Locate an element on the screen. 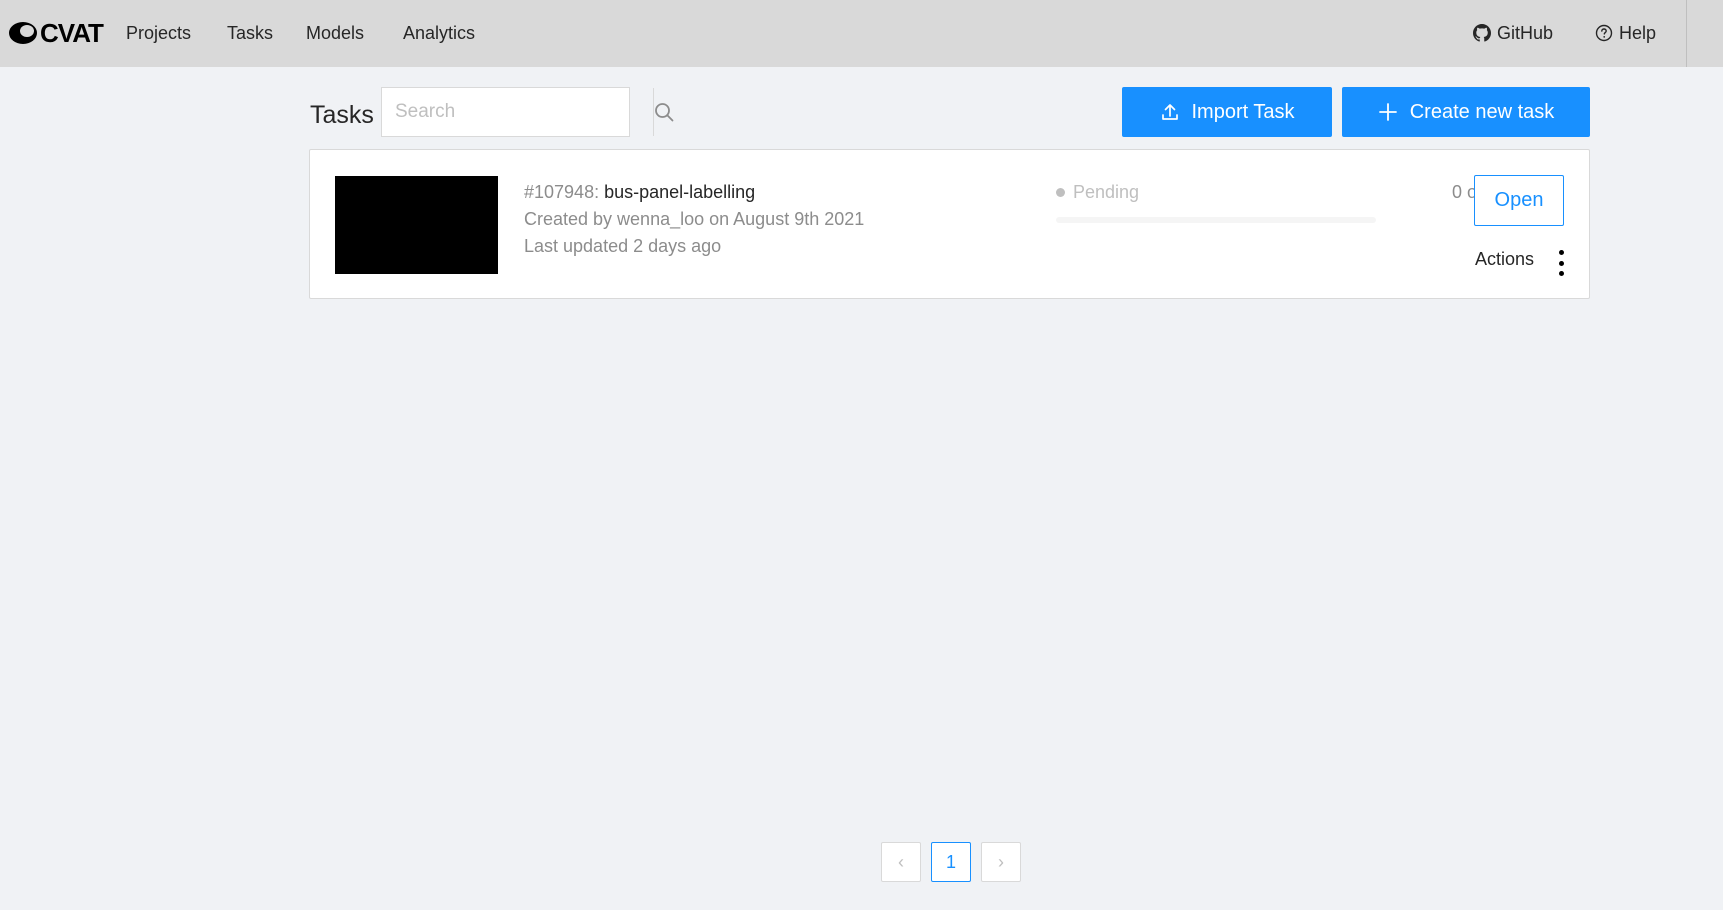 The width and height of the screenshot is (1723, 910). help-link: Help is located at coordinates (1625, 33).